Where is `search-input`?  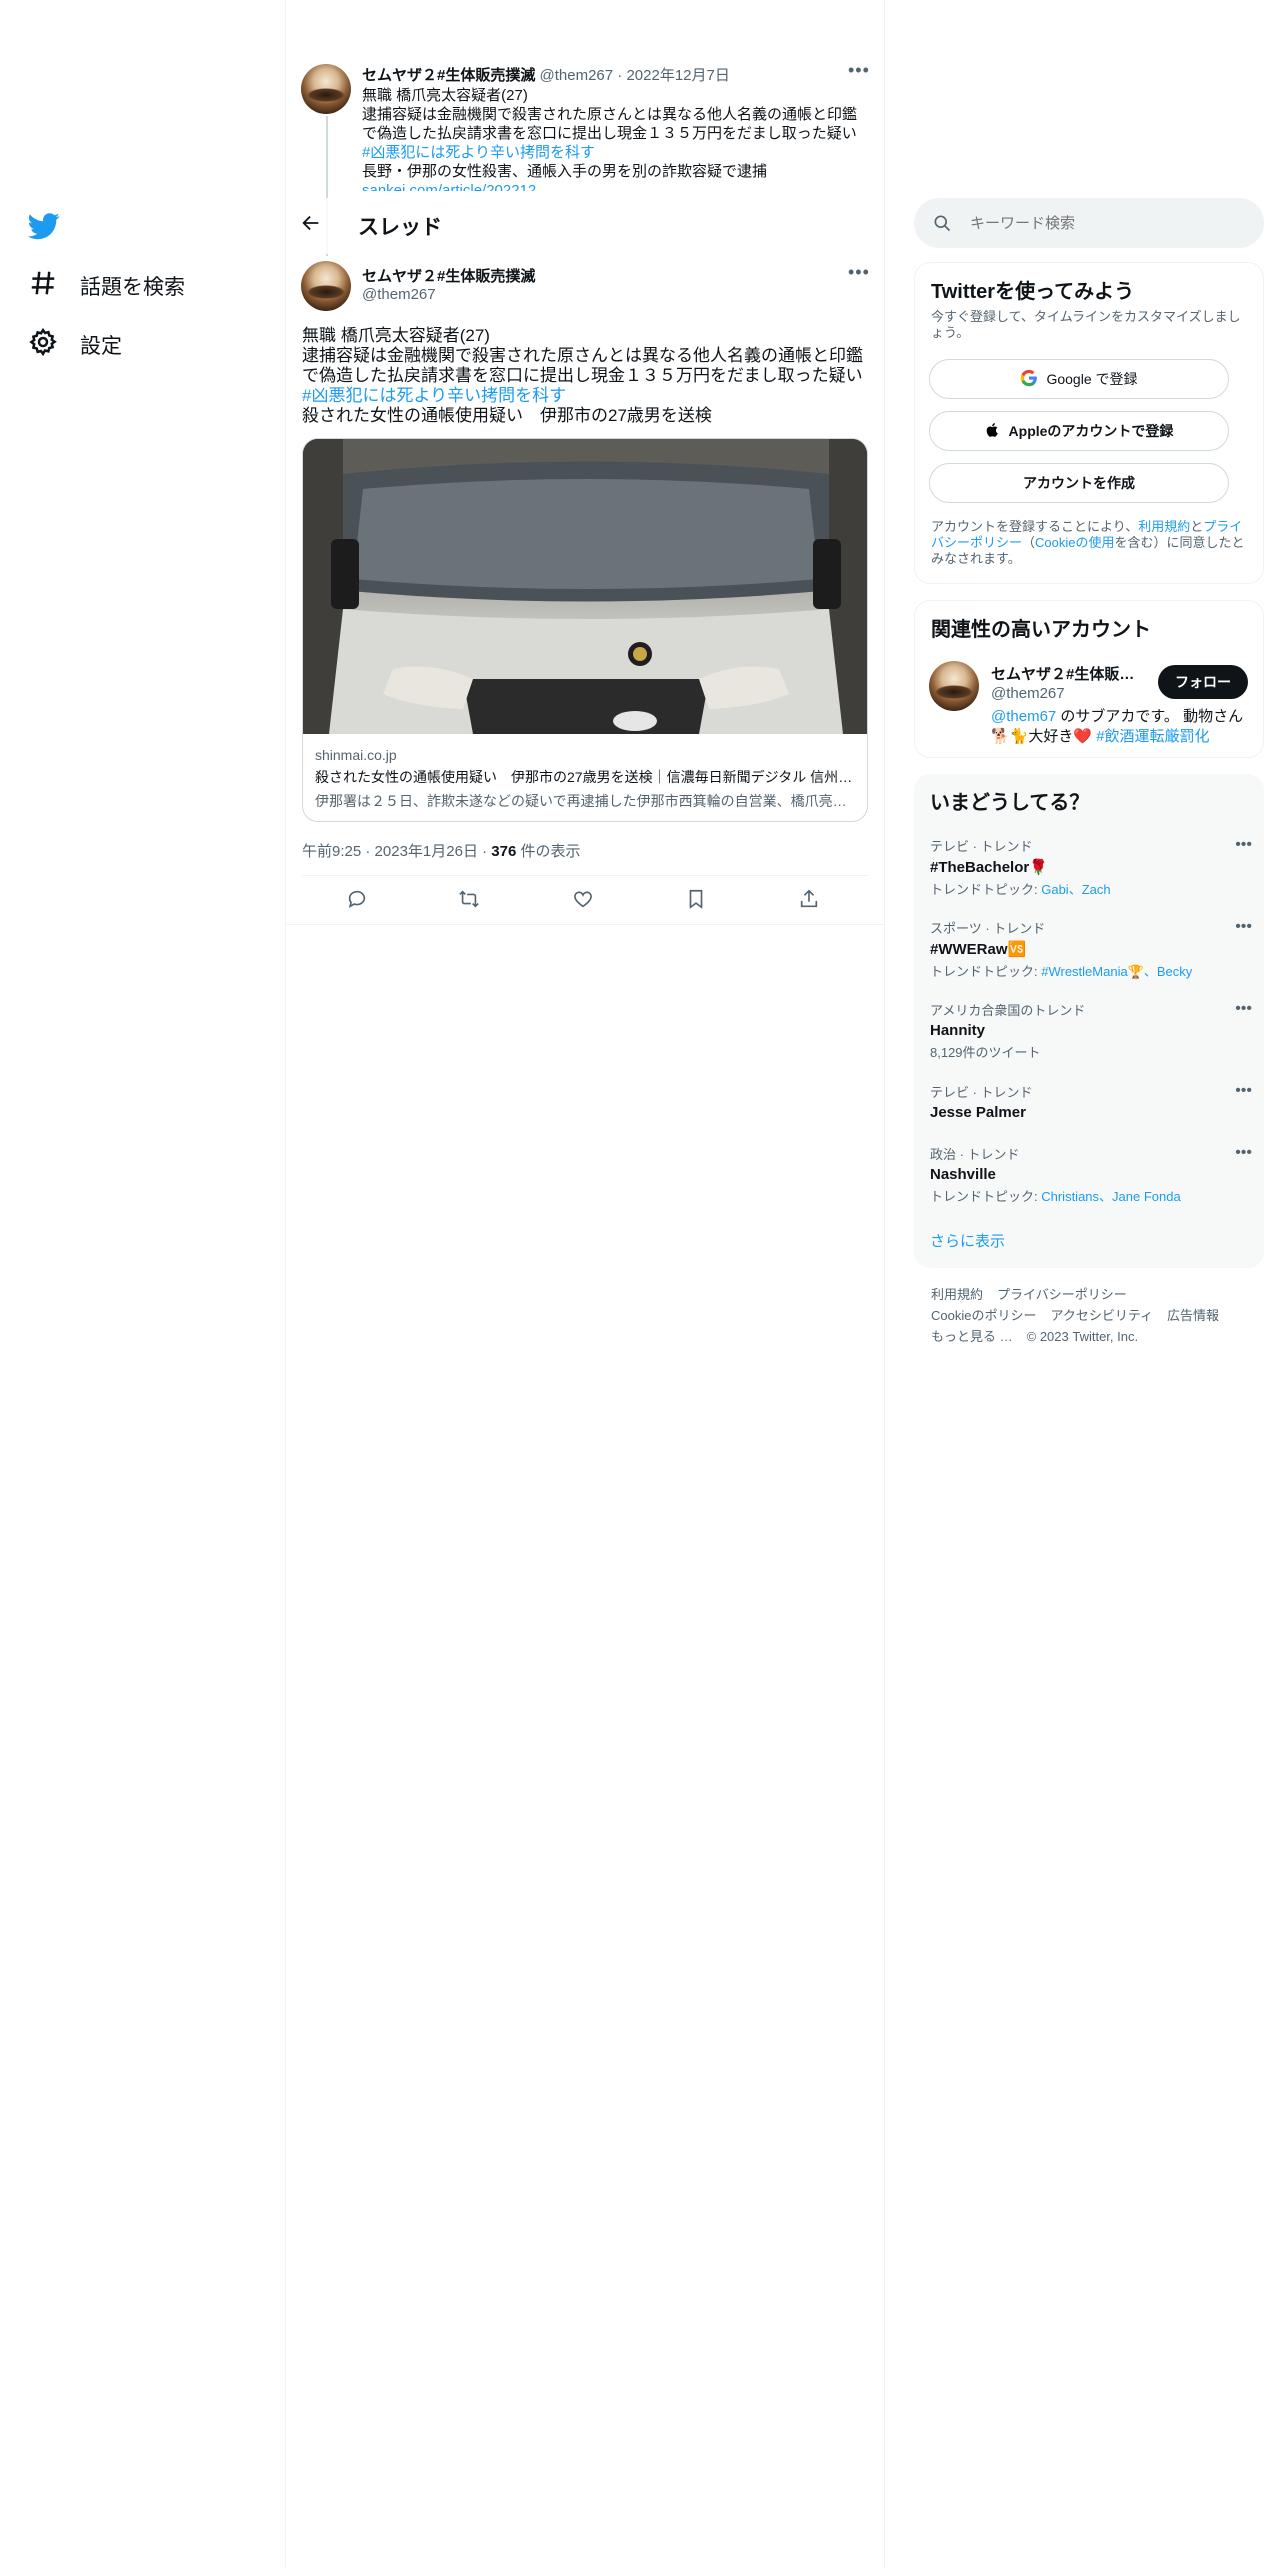
search-input is located at coordinates (1105, 223).